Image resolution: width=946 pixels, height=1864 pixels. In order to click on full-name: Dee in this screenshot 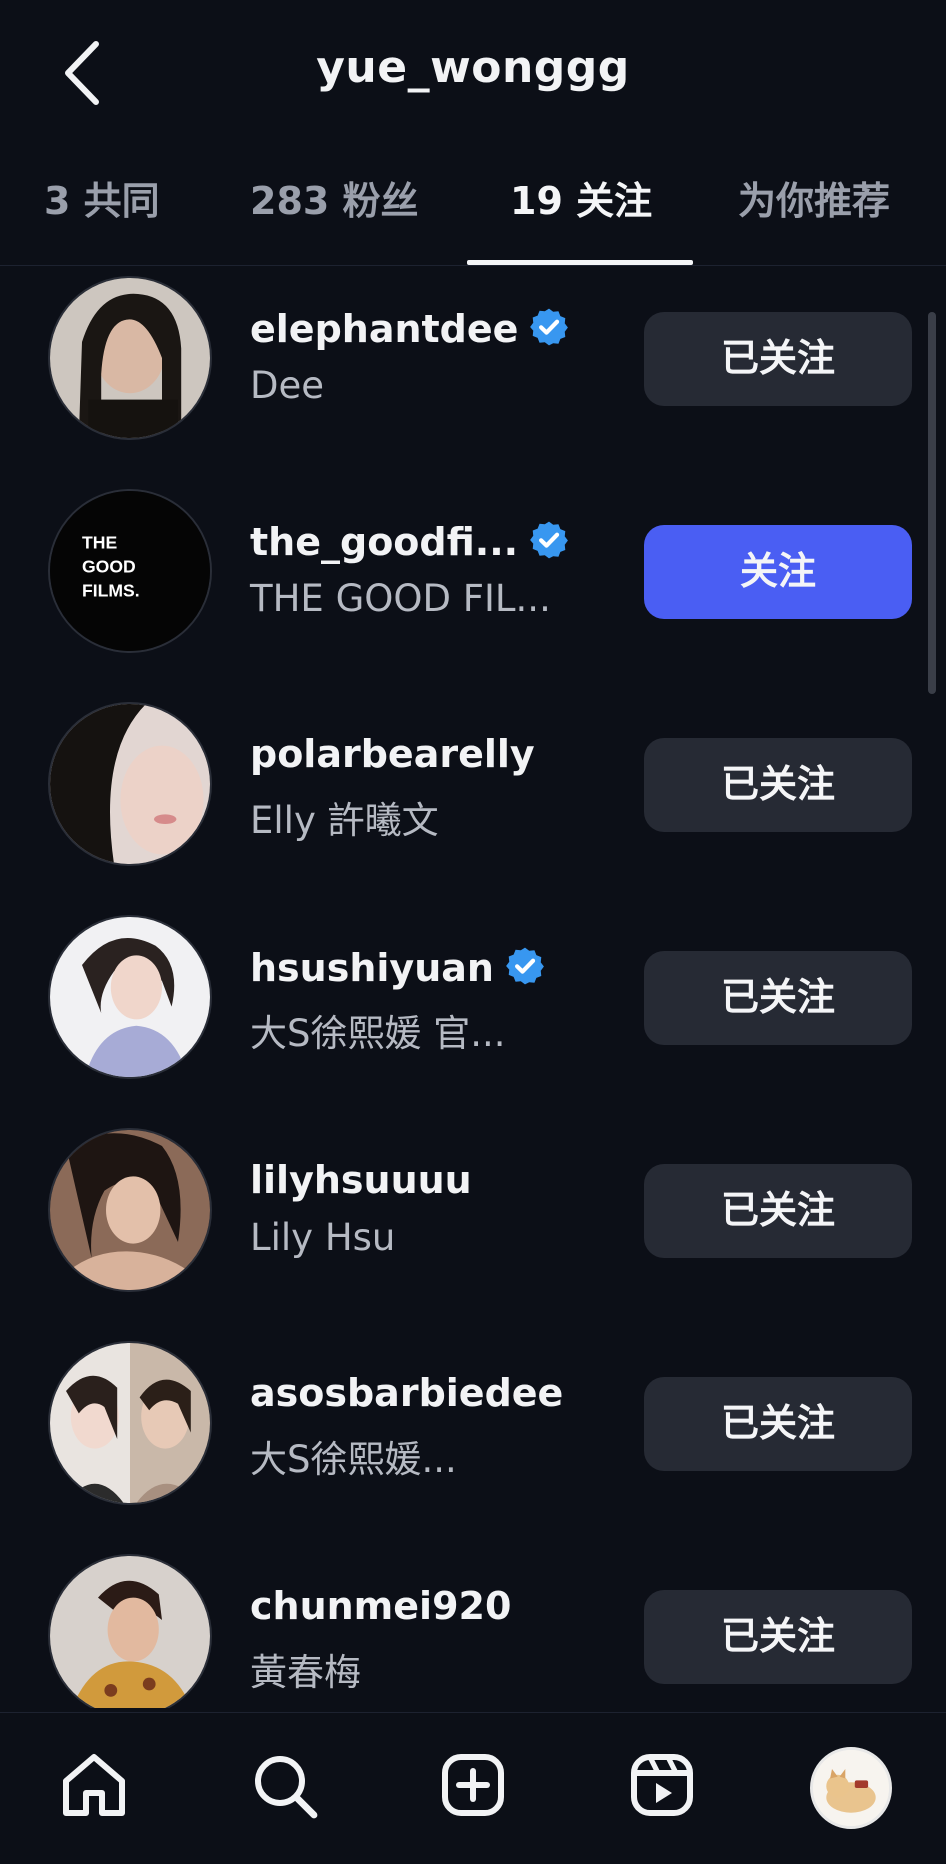, I will do `click(287, 385)`.